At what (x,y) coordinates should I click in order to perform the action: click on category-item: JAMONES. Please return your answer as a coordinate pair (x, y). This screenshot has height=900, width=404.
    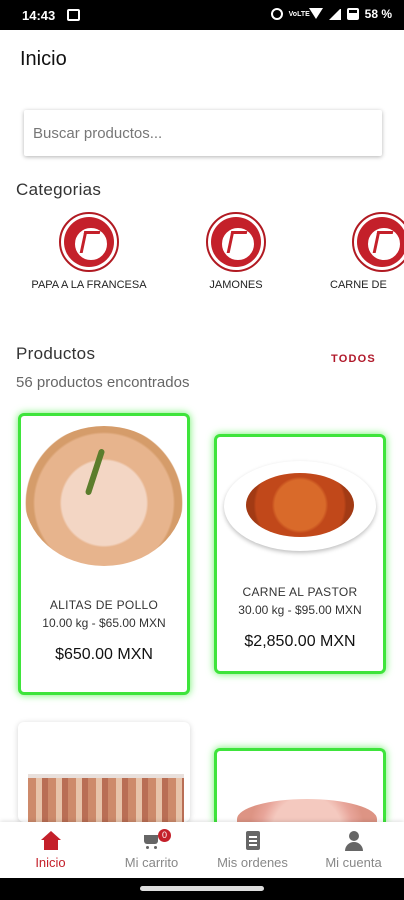
    Looking at the image, I should click on (236, 252).